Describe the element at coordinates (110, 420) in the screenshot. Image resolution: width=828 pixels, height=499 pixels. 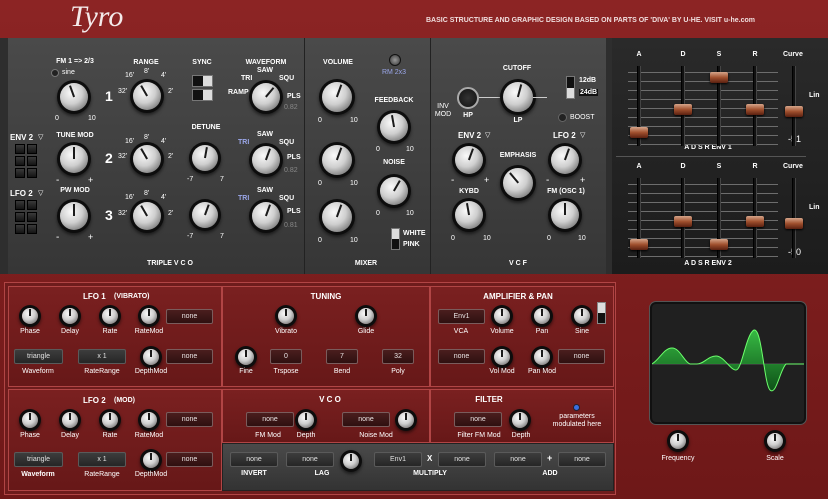
I see `lfo2-rate-knob` at that location.